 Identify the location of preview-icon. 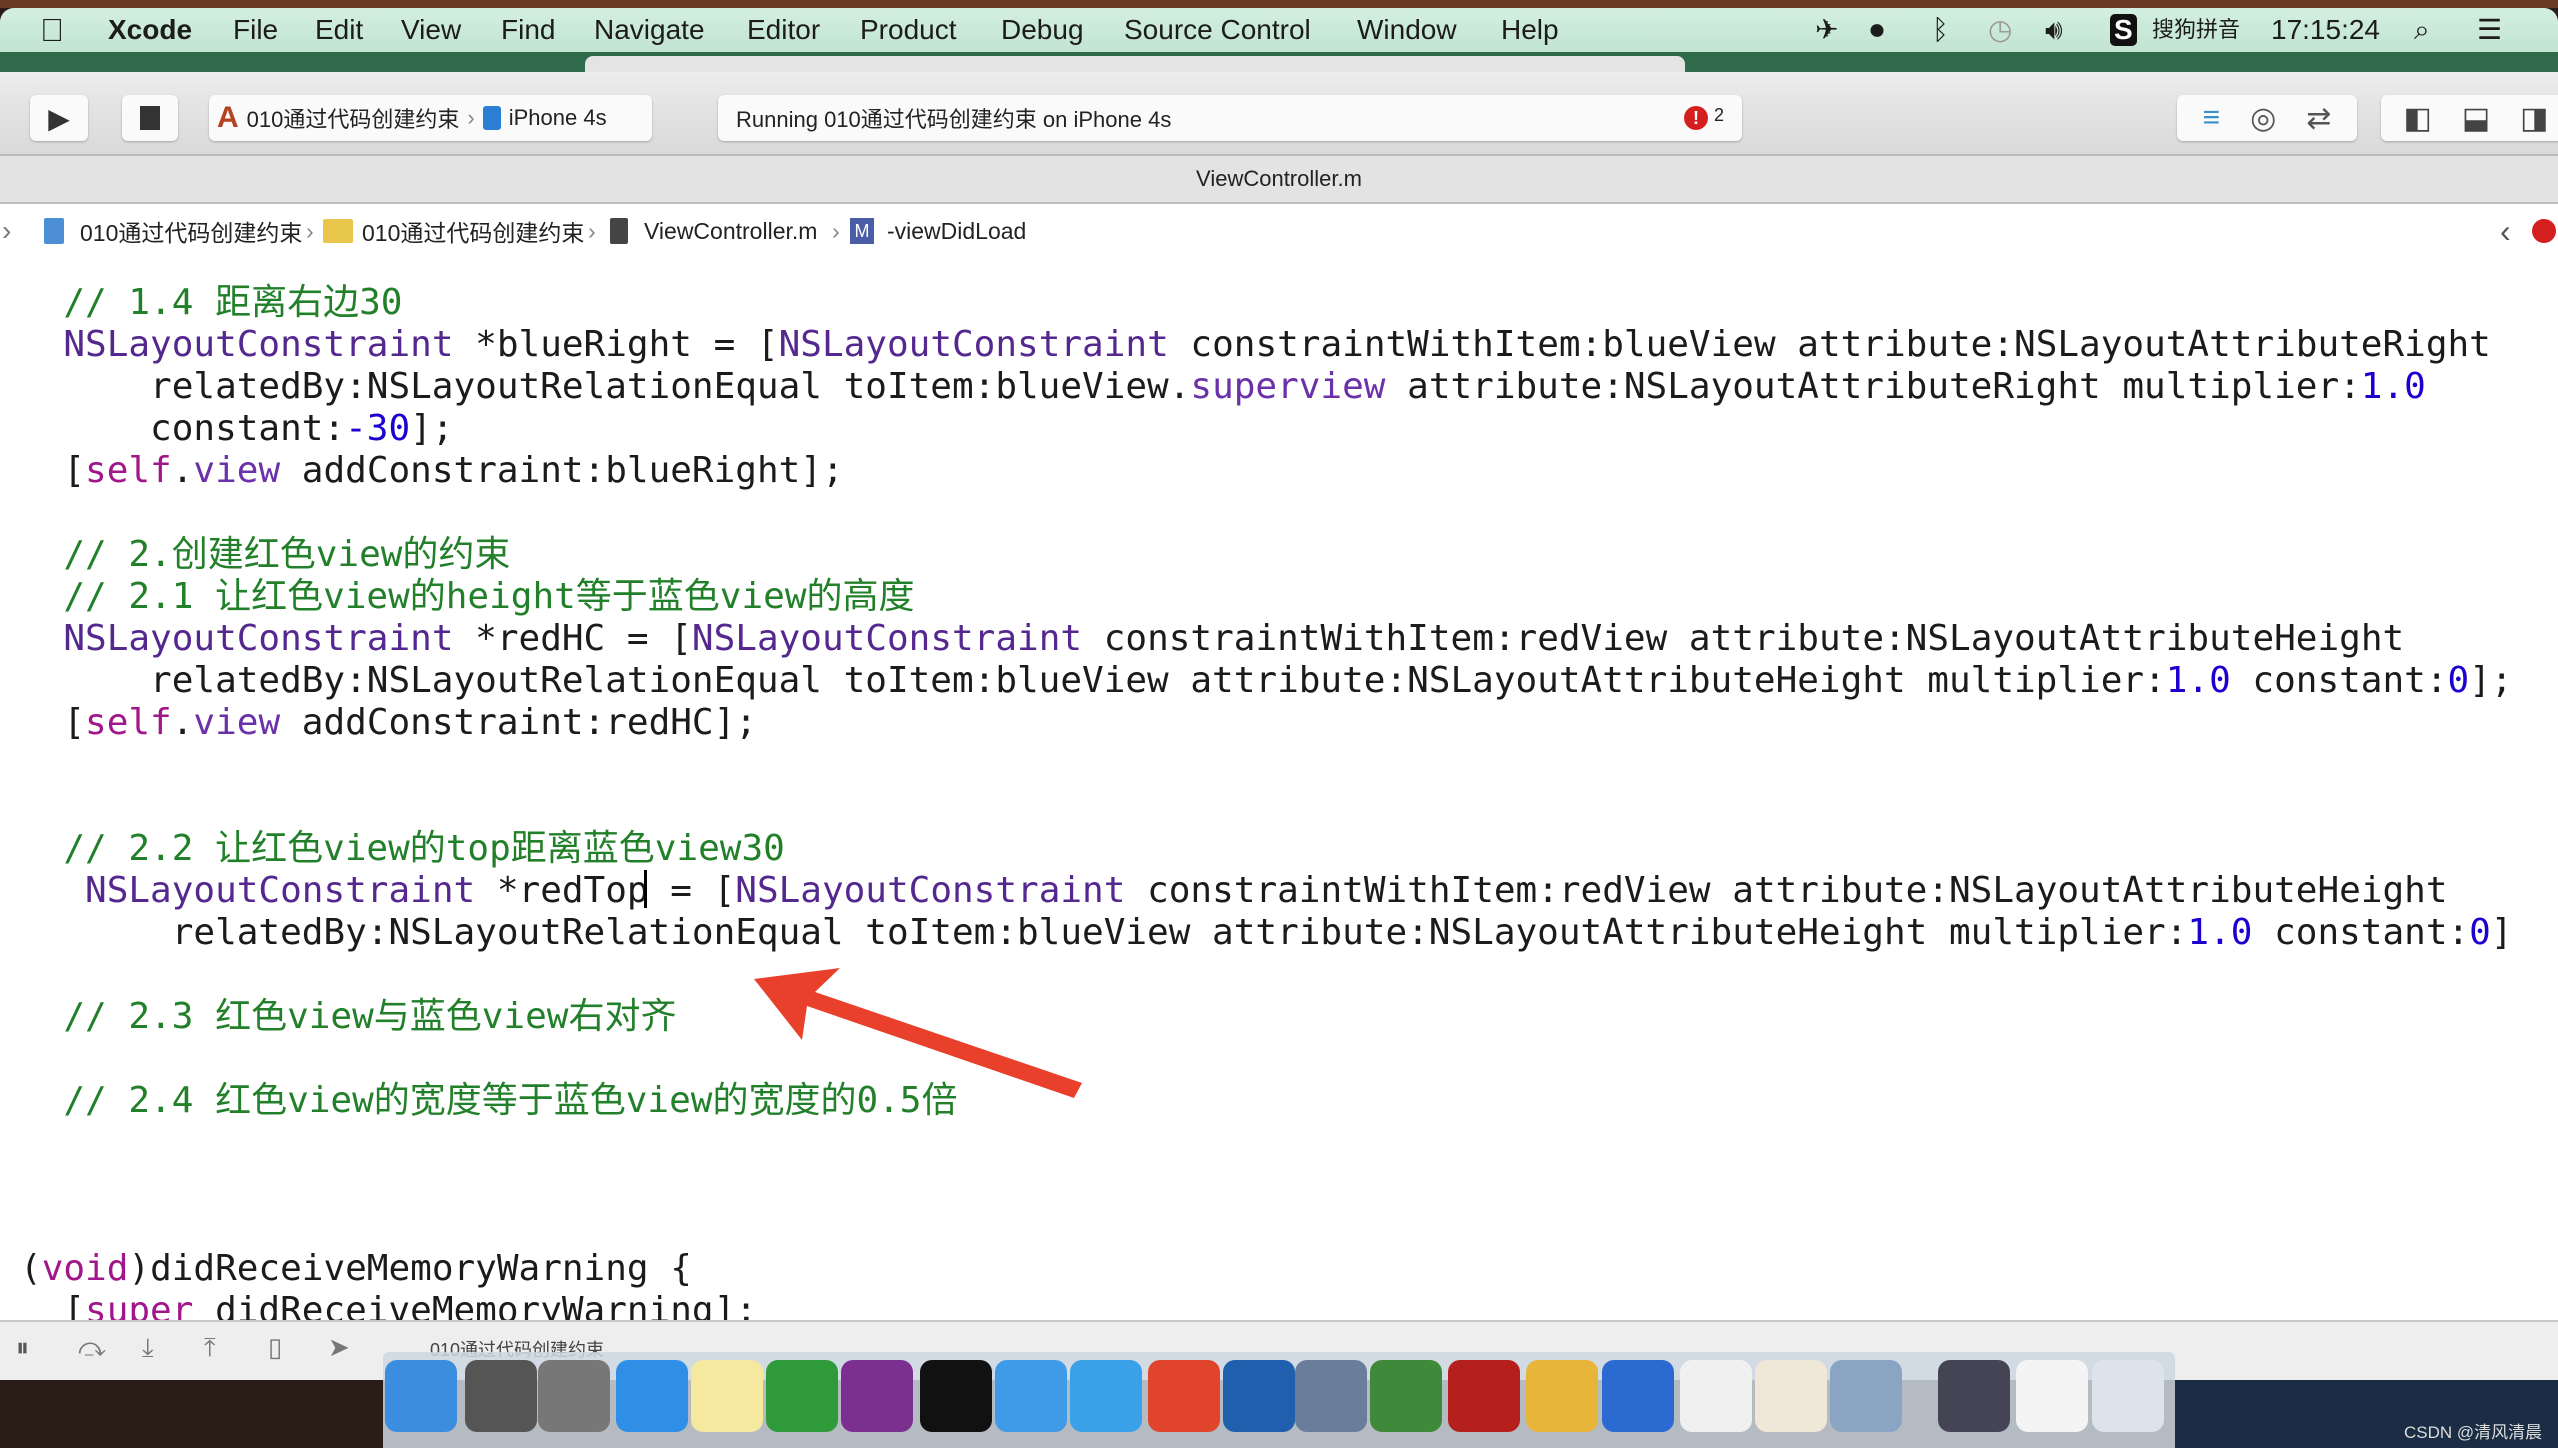
(1865, 1396).